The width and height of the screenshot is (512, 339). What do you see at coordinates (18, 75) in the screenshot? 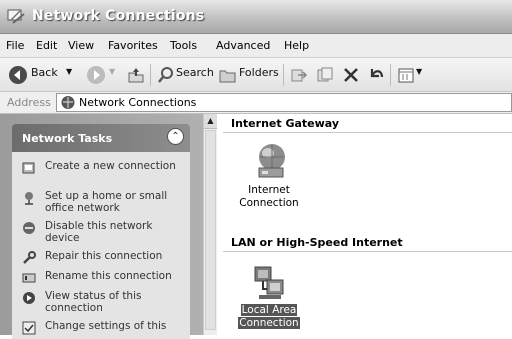
I see `back-arrow-icon` at bounding box center [18, 75].